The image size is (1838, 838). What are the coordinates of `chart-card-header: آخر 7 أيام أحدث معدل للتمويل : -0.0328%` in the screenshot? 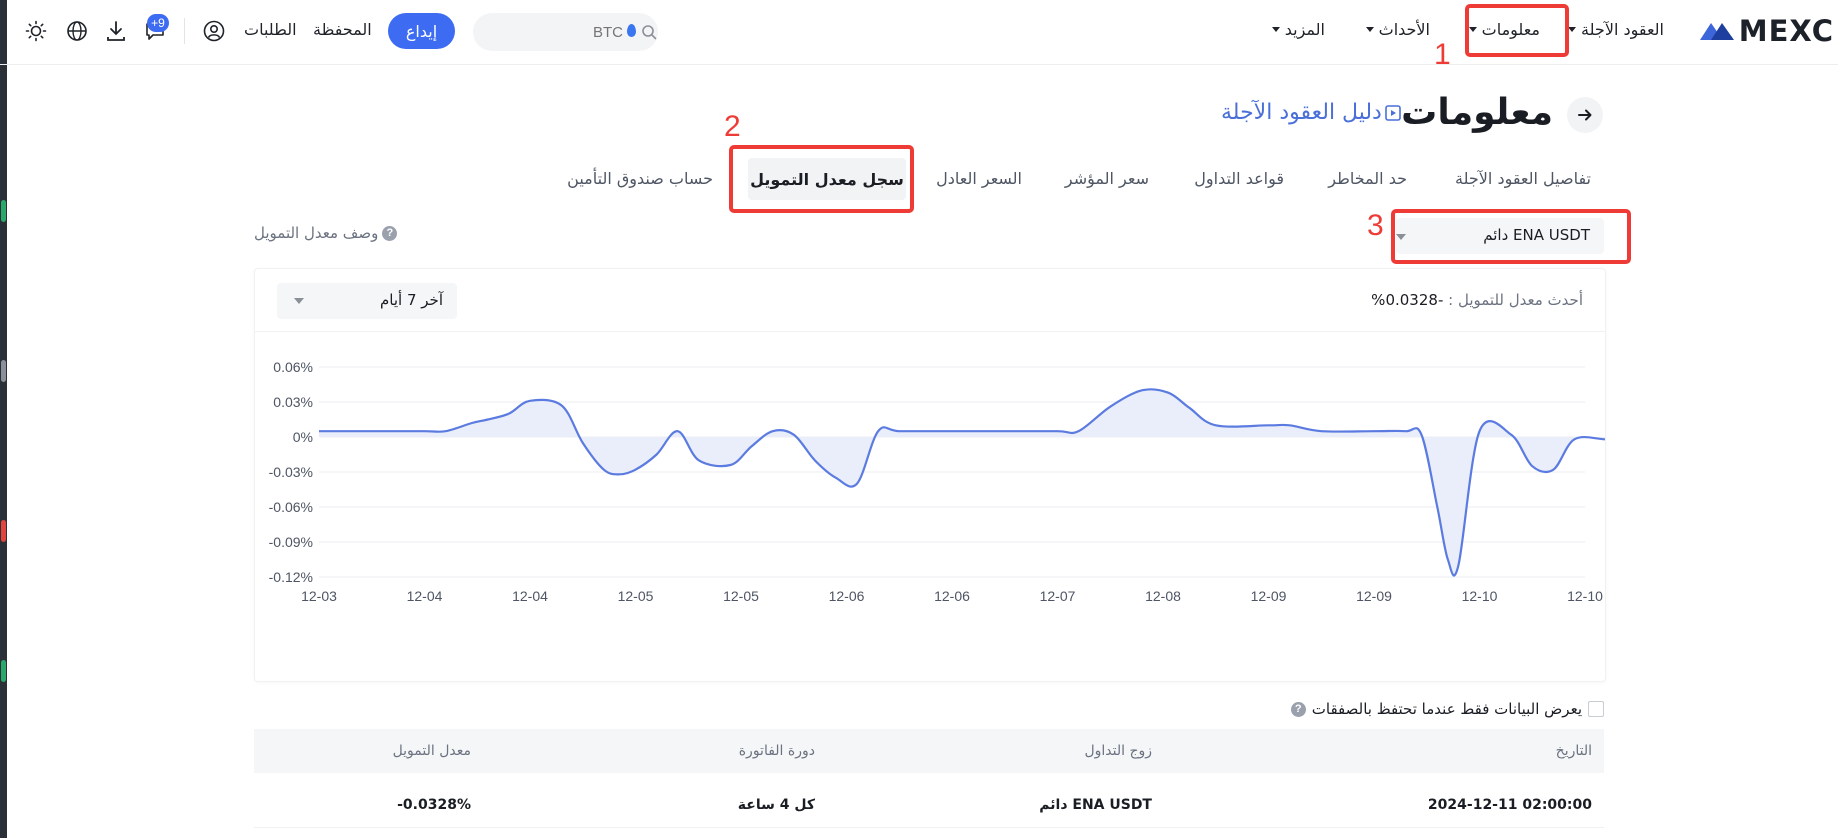 It's located at (930, 300).